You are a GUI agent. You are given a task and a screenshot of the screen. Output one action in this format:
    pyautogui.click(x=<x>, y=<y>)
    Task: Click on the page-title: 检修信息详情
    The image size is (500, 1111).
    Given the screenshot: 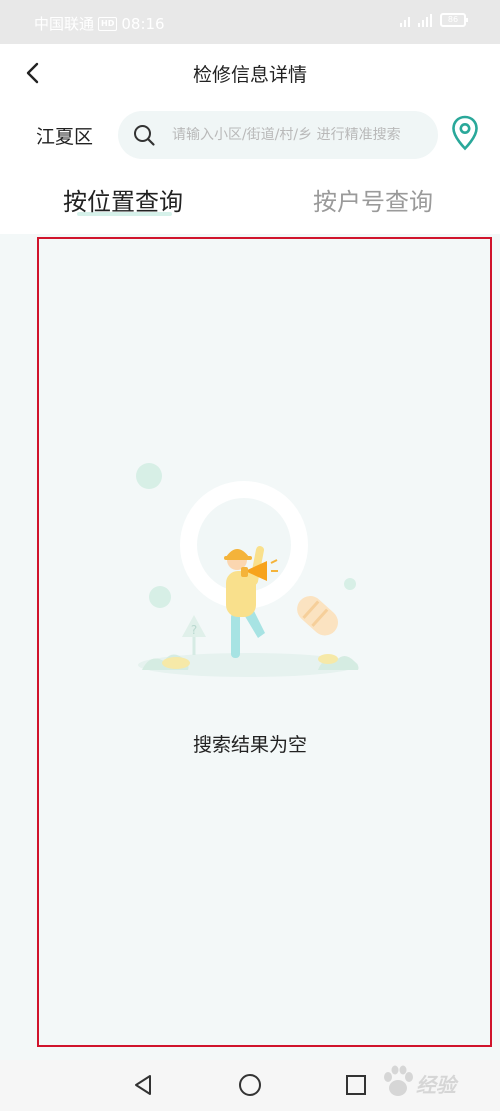 What is the action you would take?
    pyautogui.click(x=249, y=75)
    